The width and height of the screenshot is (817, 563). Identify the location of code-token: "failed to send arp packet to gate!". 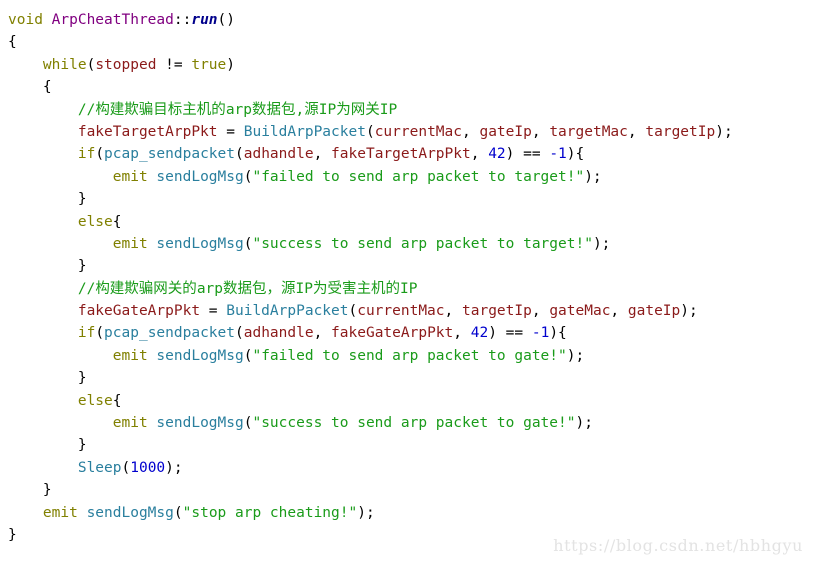
(409, 355).